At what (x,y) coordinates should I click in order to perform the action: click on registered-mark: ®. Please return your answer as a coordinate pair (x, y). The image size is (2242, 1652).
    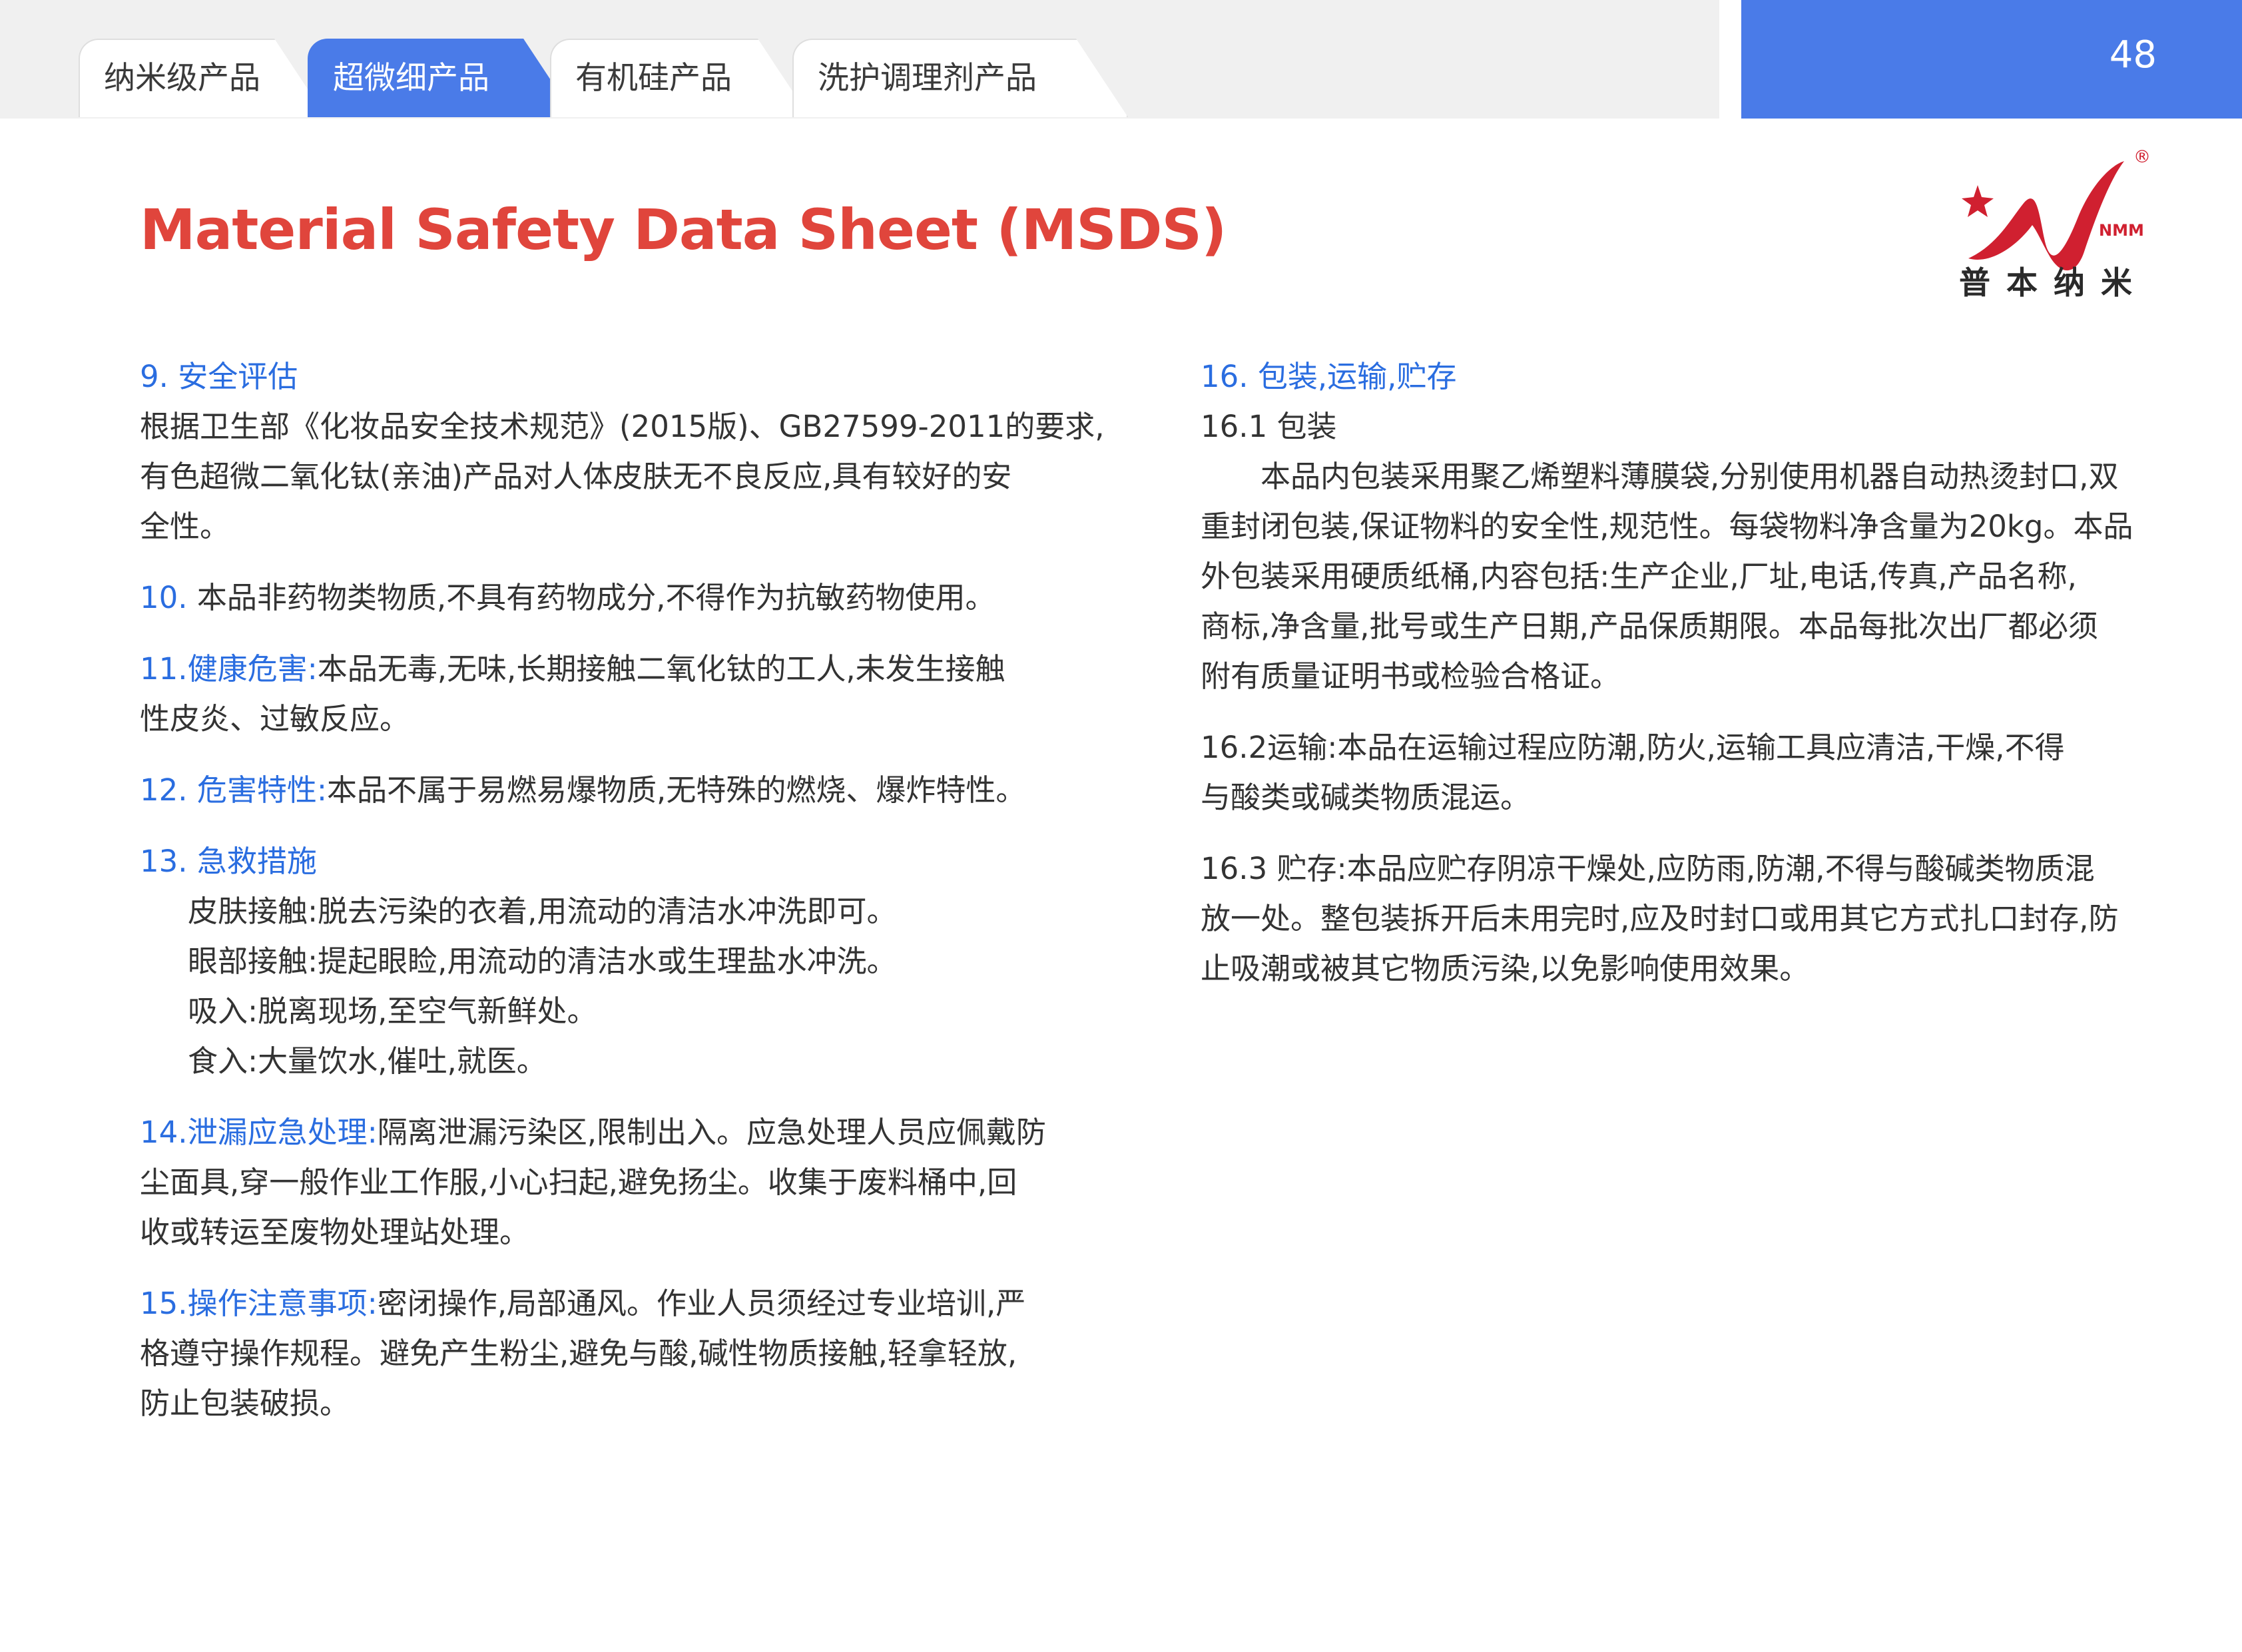
    Looking at the image, I should click on (2142, 157).